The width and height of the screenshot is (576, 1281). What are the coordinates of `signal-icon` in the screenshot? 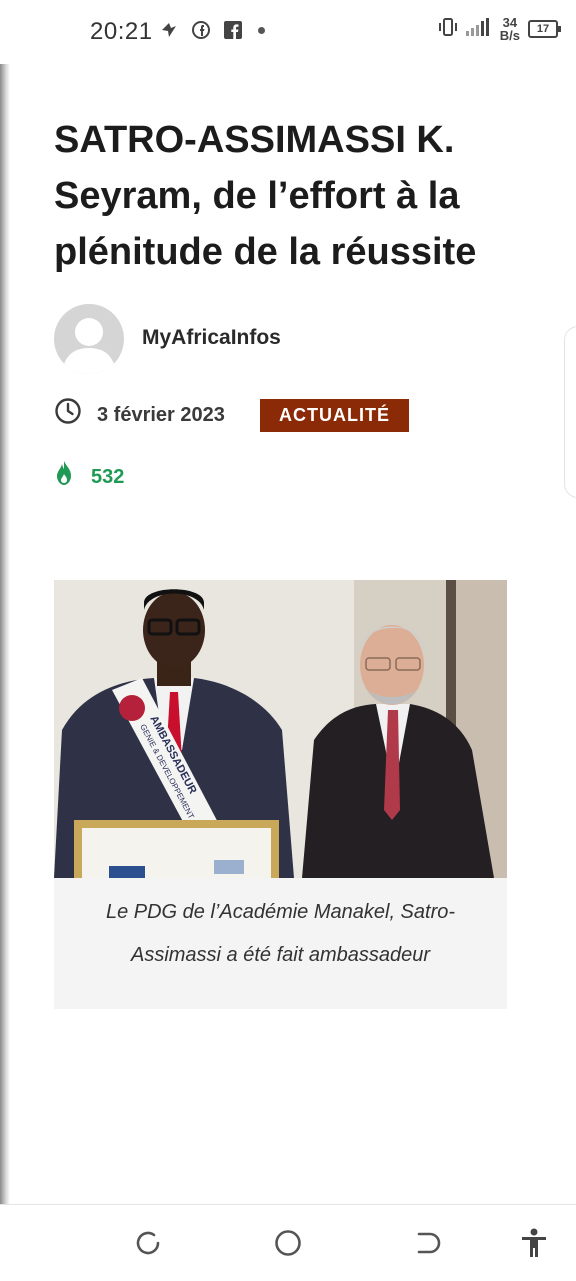 It's located at (478, 29).